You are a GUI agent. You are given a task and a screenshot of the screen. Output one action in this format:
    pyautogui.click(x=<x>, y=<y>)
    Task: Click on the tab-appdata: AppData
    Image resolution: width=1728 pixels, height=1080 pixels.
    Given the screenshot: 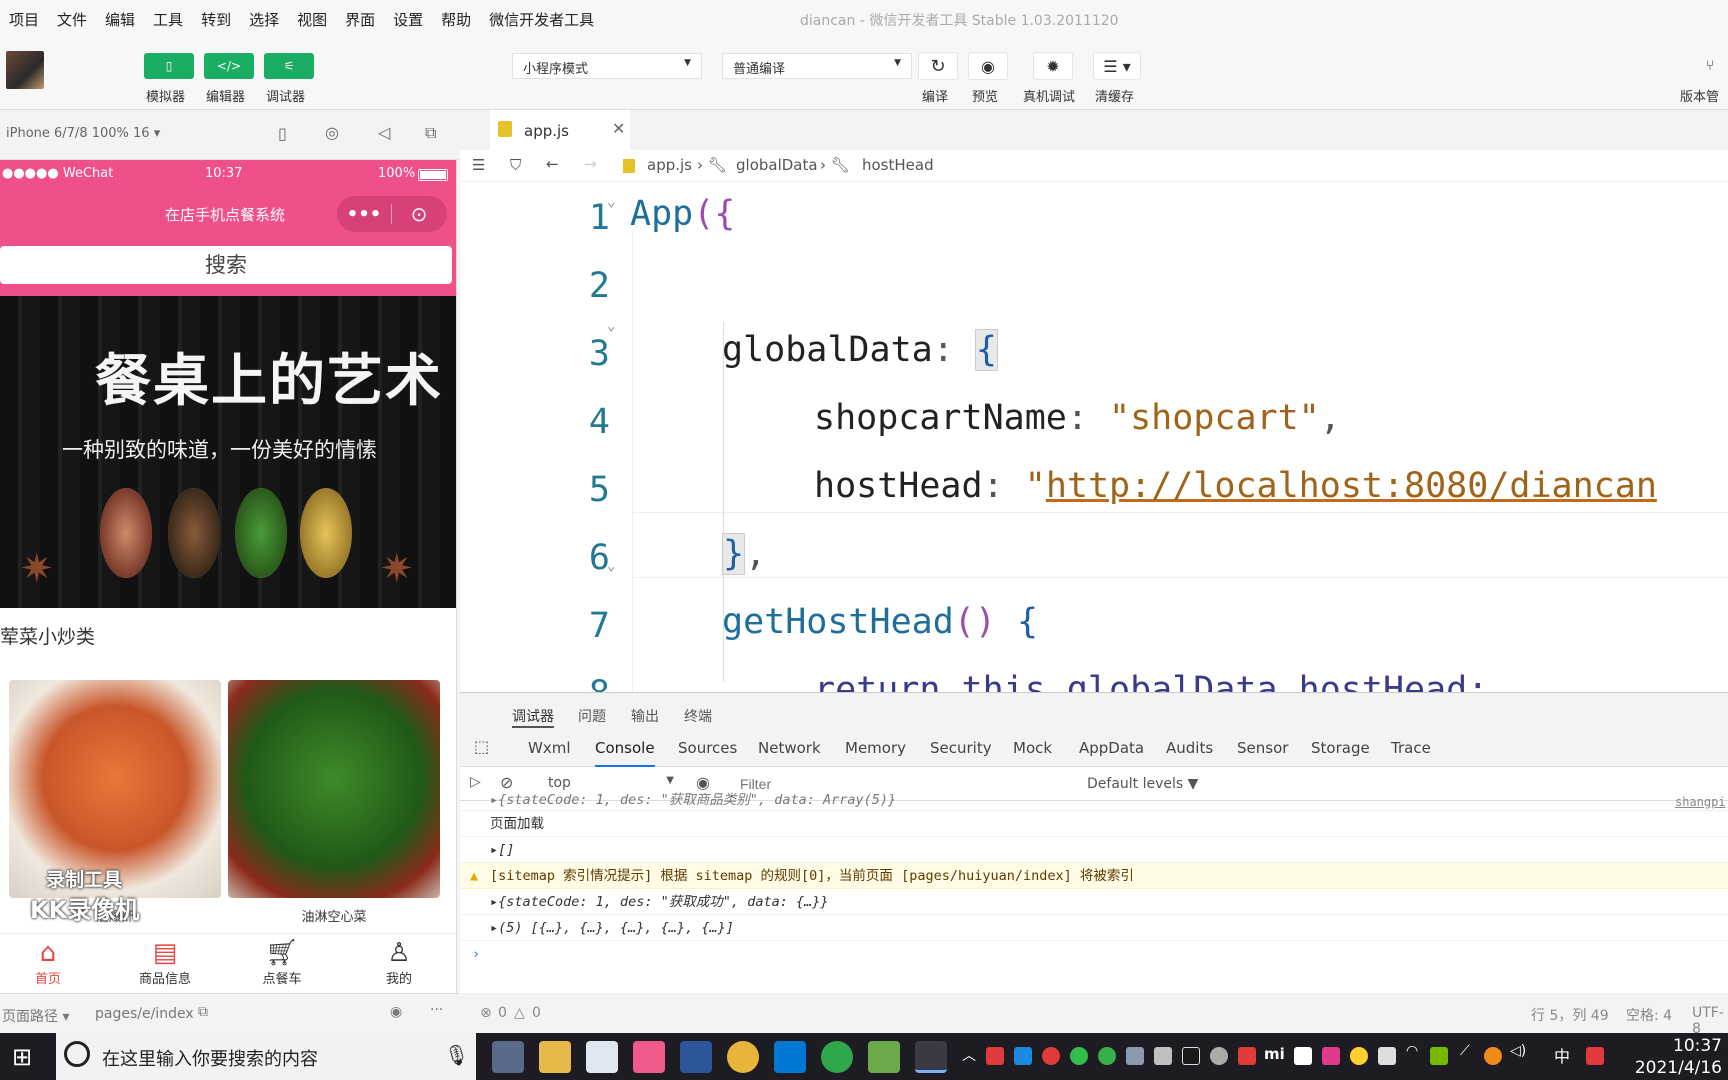 What is the action you would take?
    pyautogui.click(x=1111, y=748)
    